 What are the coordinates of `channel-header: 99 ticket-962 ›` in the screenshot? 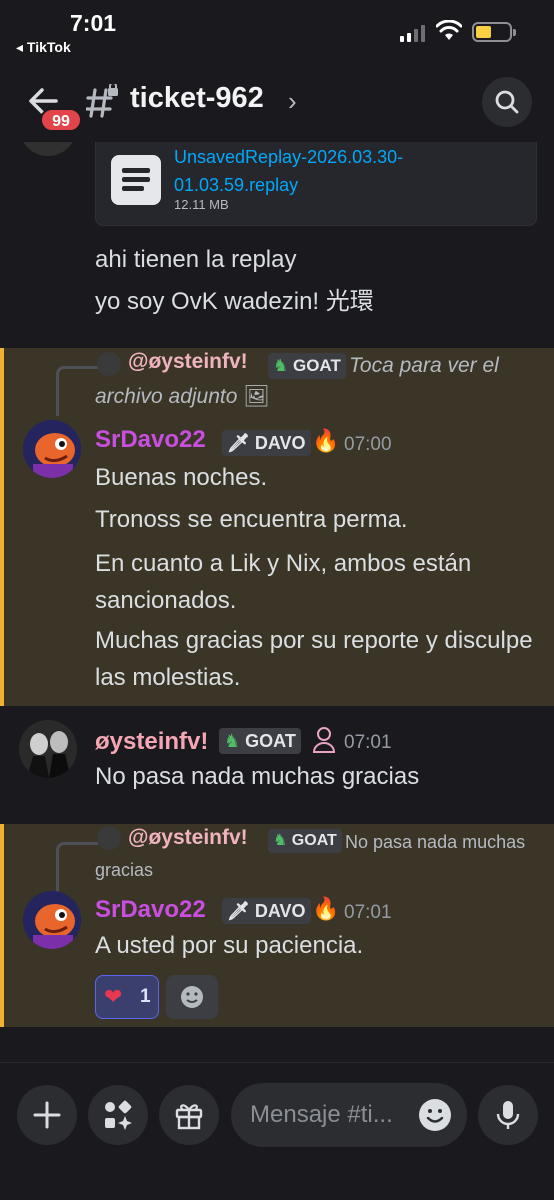 It's located at (277, 102).